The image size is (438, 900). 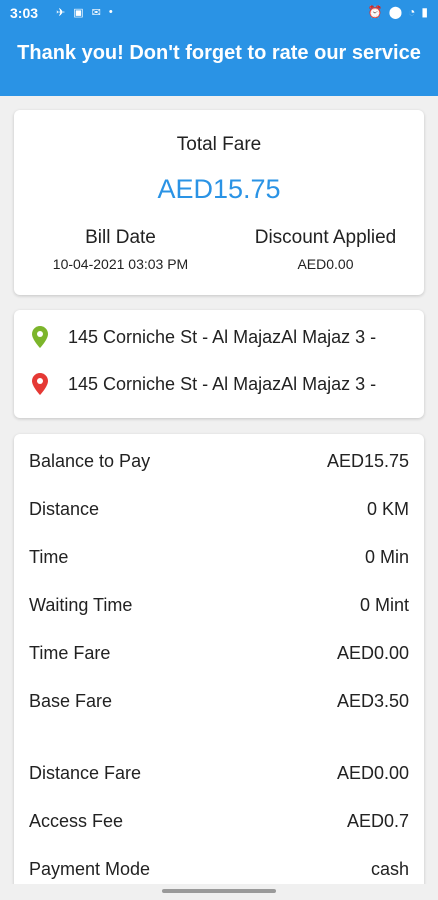 What do you see at coordinates (90, 868) in the screenshot?
I see `detail-label: Payment Mode` at bounding box center [90, 868].